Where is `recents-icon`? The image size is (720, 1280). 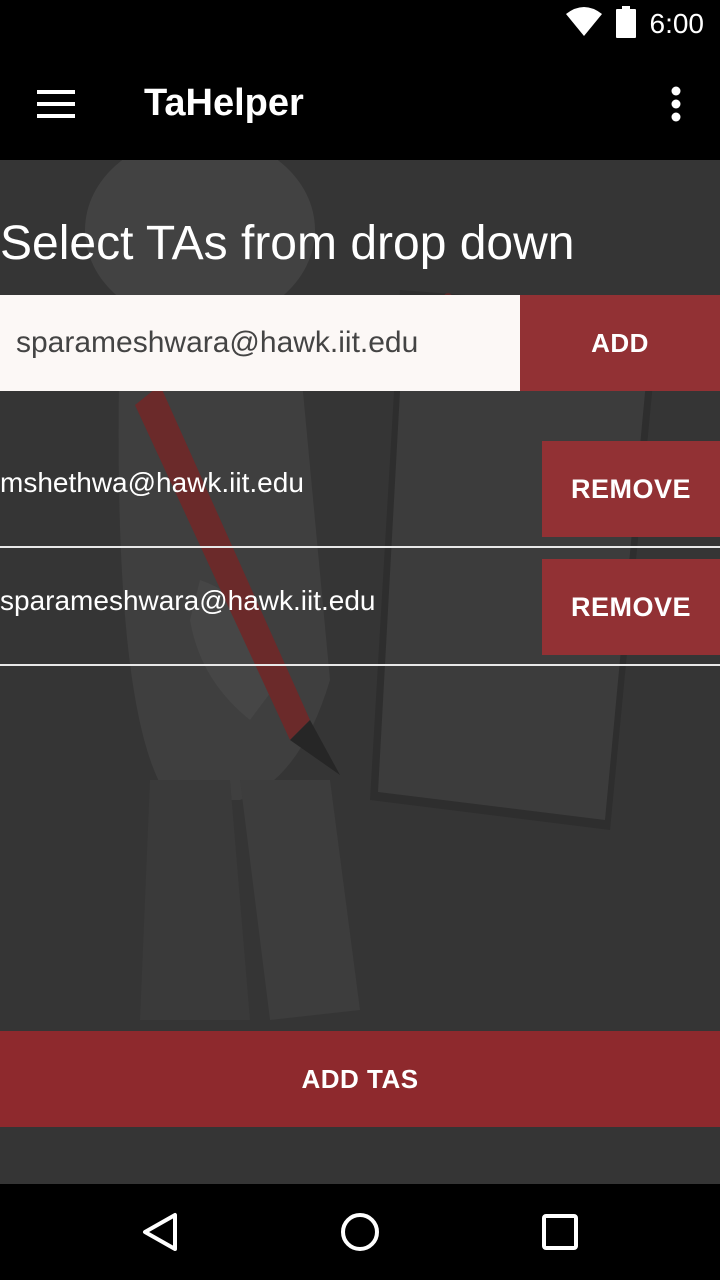 recents-icon is located at coordinates (560, 1232).